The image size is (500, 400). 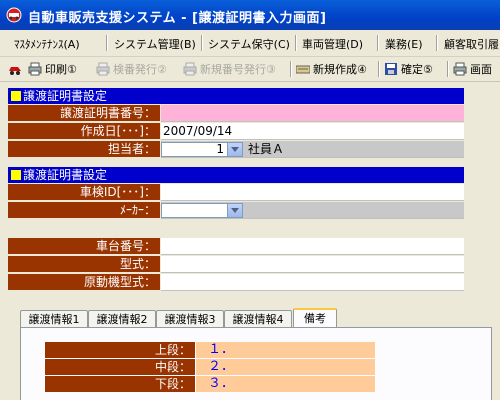 I want to click on window-title: 自動車販売支援システム - [譲渡証明書入力画面], so click(x=177, y=18).